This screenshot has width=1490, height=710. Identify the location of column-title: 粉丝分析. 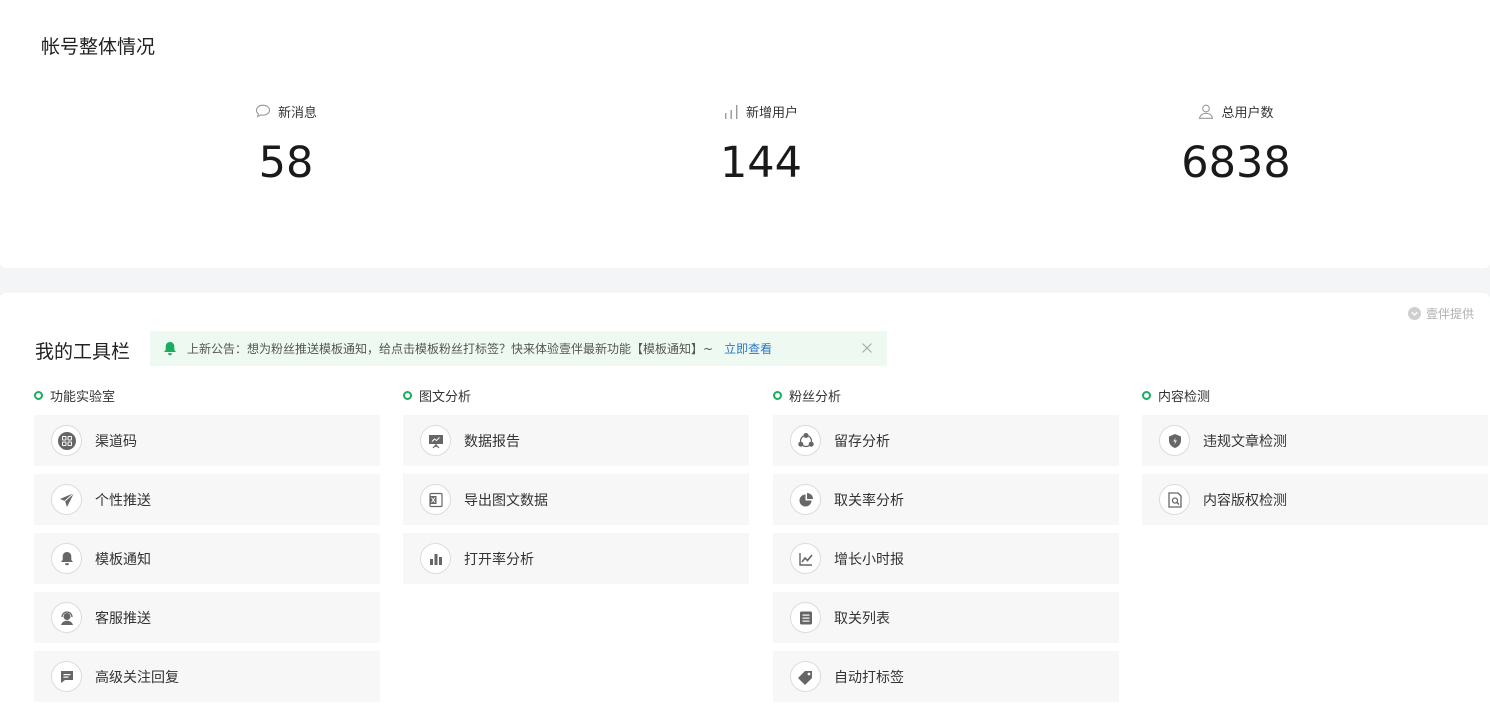
(815, 397).